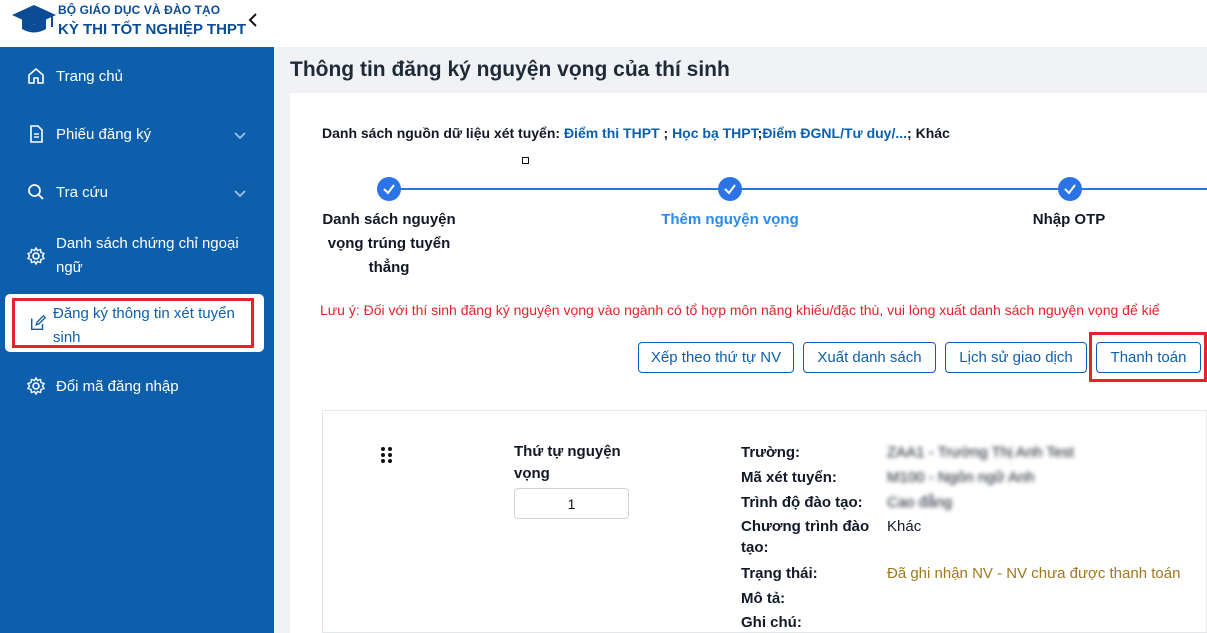 The width and height of the screenshot is (1207, 633). What do you see at coordinates (89, 76) in the screenshot?
I see `sidebar-item-label: Trang chủ` at bounding box center [89, 76].